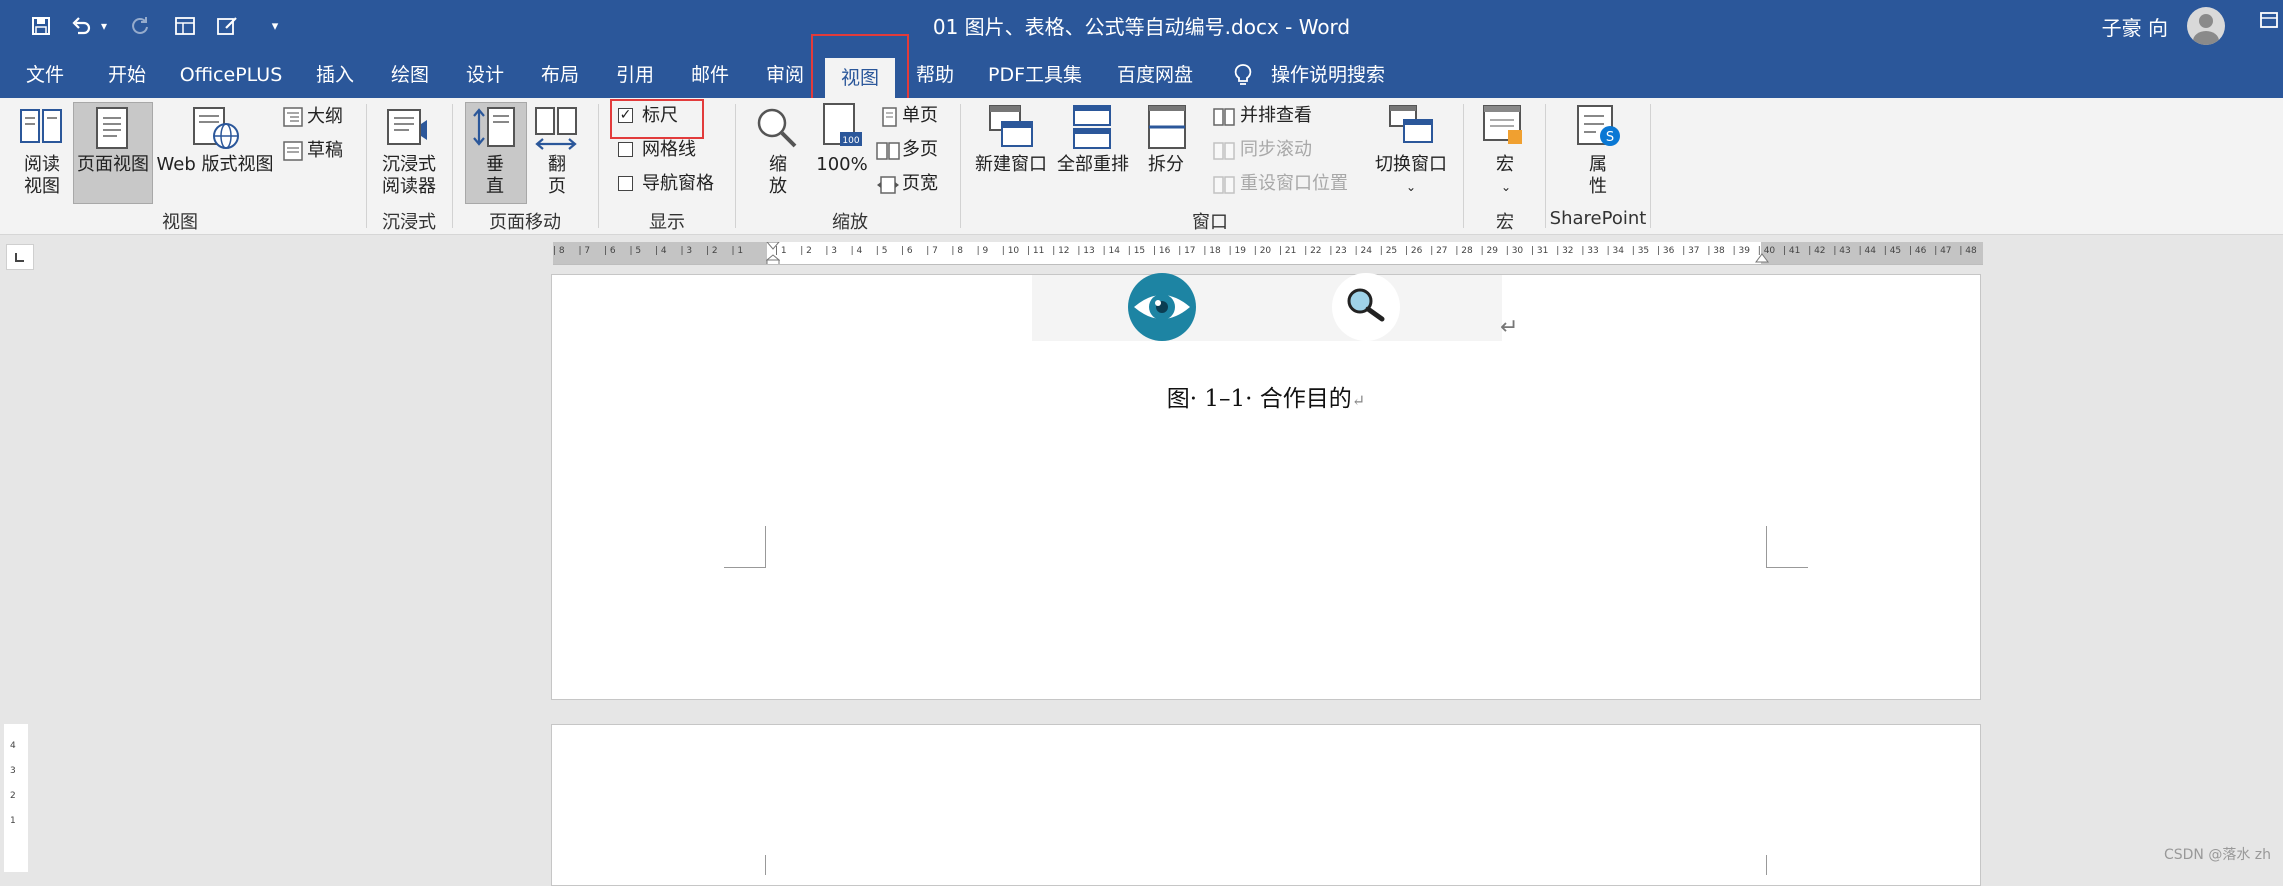  What do you see at coordinates (888, 187) in the screenshot?
I see `page-width-icon` at bounding box center [888, 187].